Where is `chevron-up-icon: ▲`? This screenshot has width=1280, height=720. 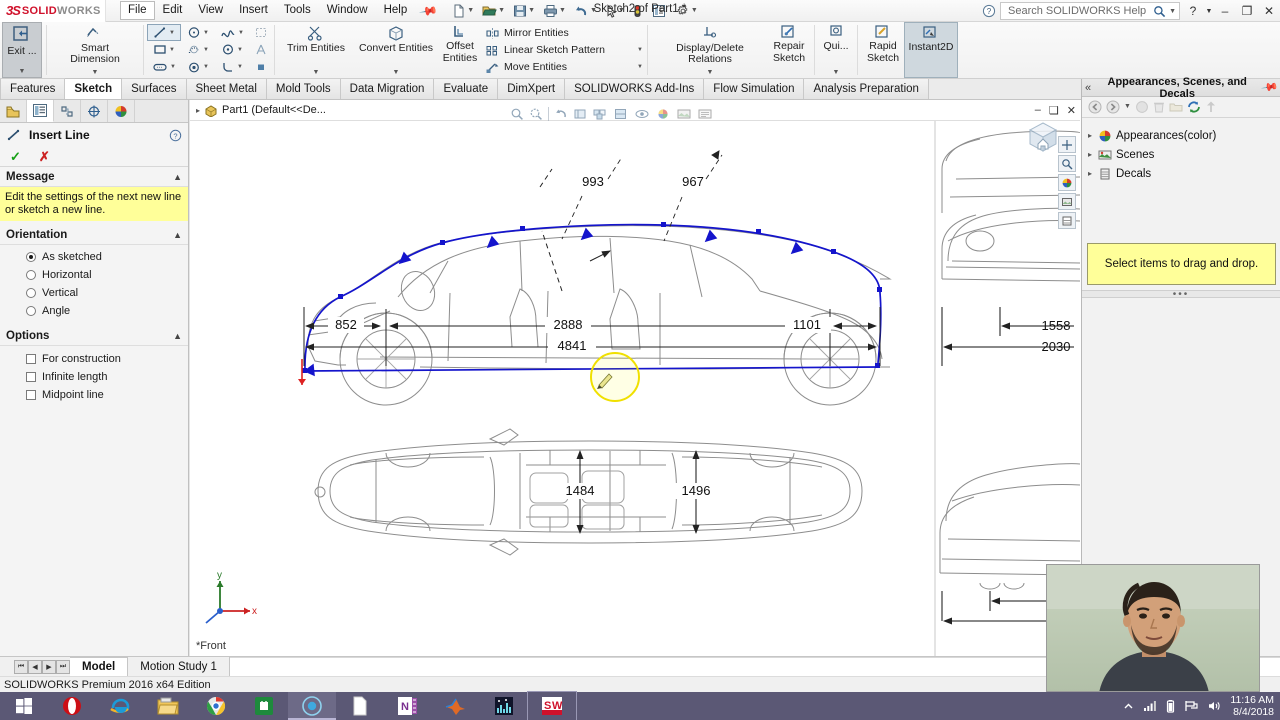
chevron-up-icon: ▲ is located at coordinates (177, 235).